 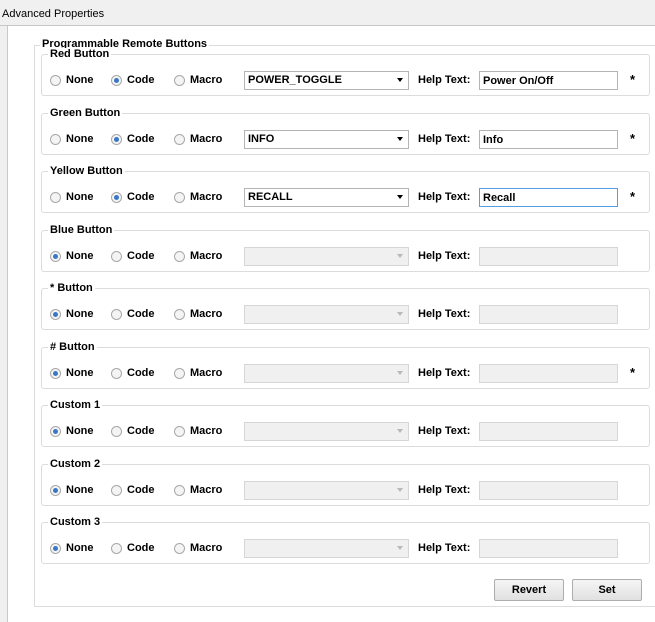 What do you see at coordinates (633, 138) in the screenshot?
I see `green-required-marker: *` at bounding box center [633, 138].